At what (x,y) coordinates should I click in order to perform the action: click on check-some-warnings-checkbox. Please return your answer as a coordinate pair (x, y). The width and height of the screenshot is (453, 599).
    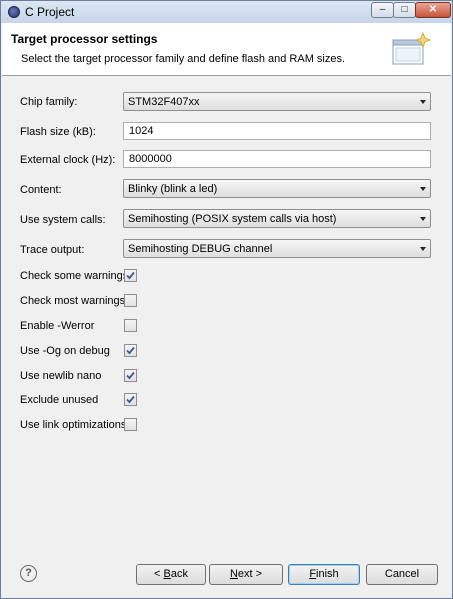
    Looking at the image, I should click on (130, 275).